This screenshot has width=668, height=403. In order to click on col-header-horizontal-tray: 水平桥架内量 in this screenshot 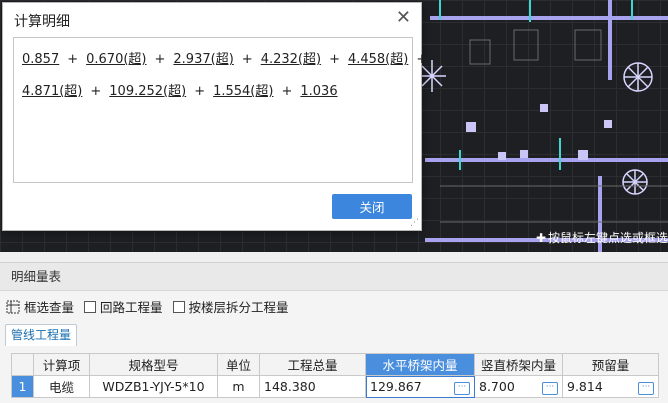, I will do `click(420, 364)`.